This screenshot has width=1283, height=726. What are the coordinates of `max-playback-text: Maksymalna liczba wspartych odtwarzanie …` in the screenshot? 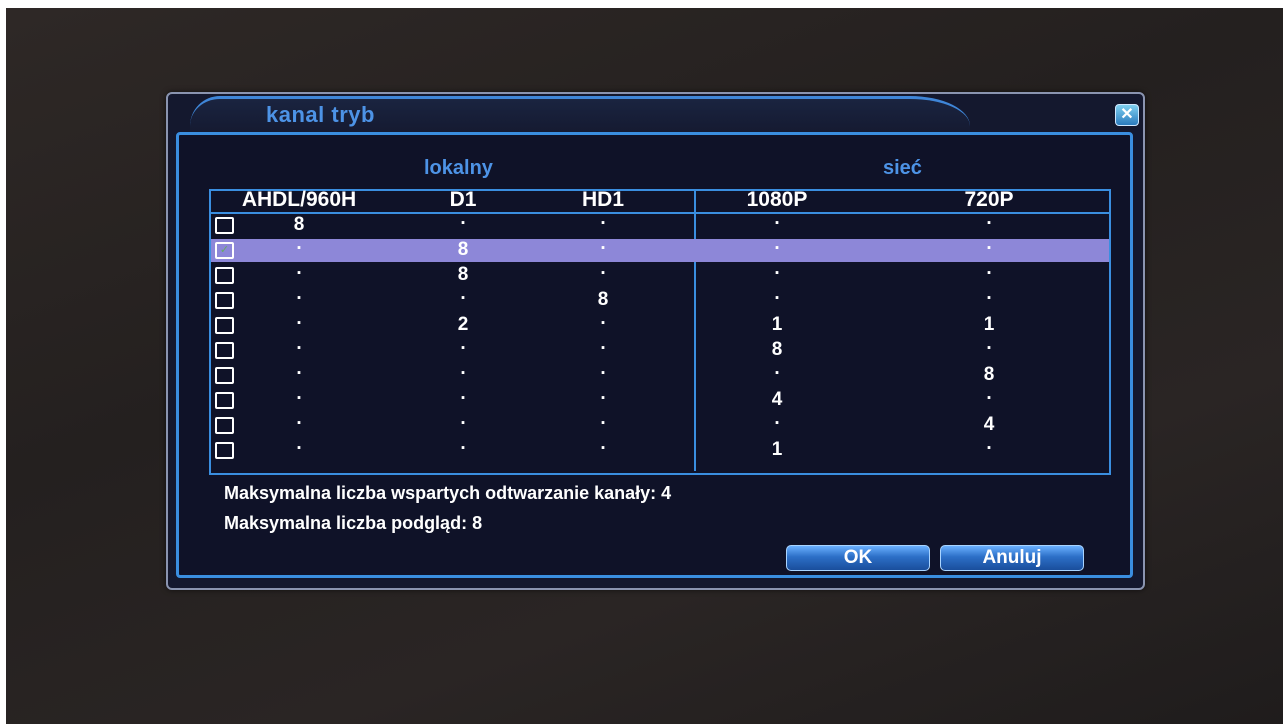 It's located at (448, 493).